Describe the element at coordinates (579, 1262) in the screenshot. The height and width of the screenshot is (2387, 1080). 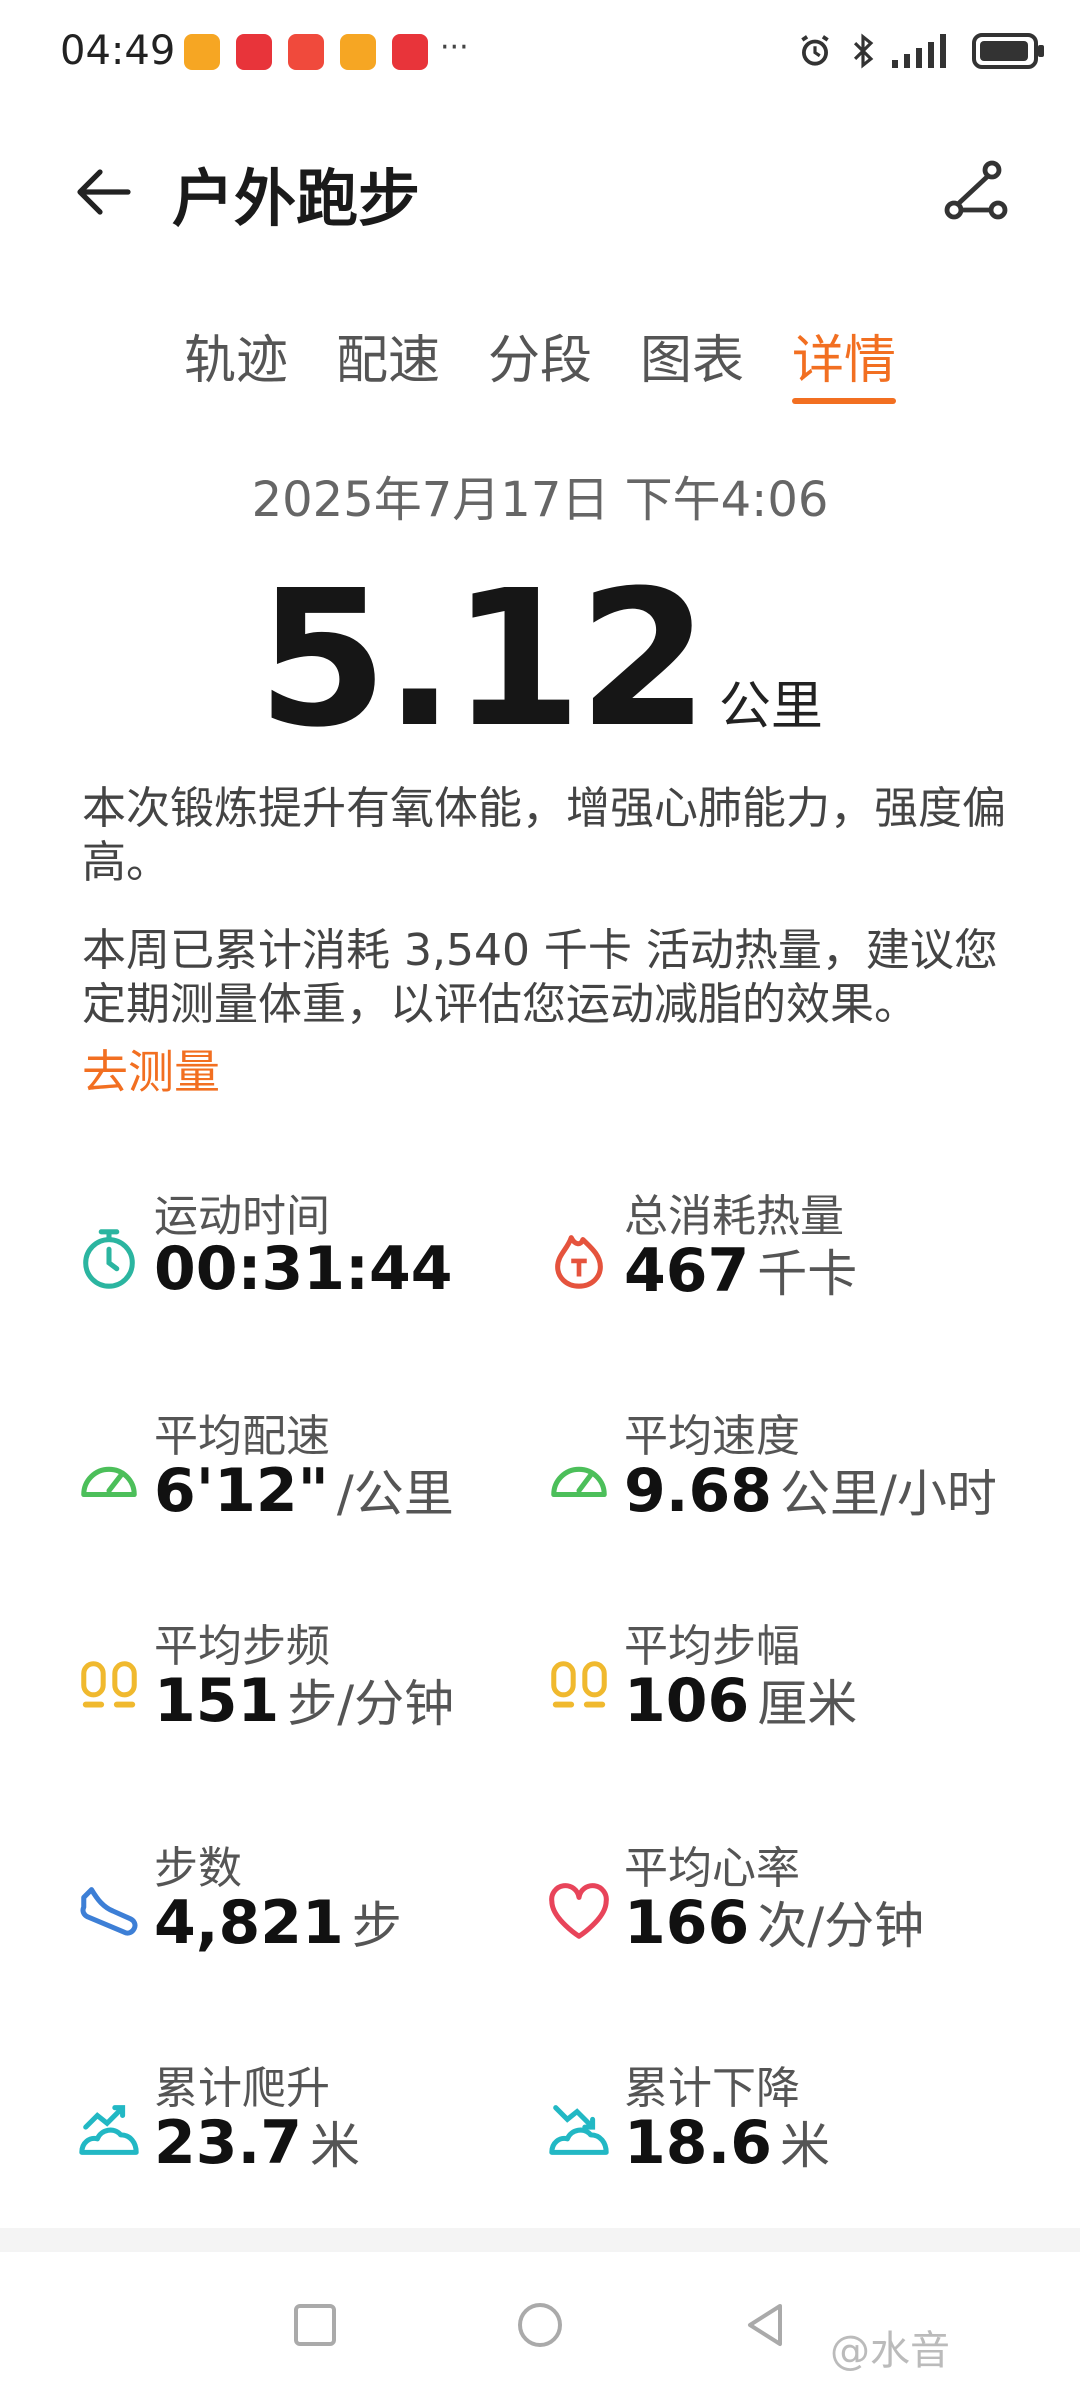
I see `flame-icon` at that location.